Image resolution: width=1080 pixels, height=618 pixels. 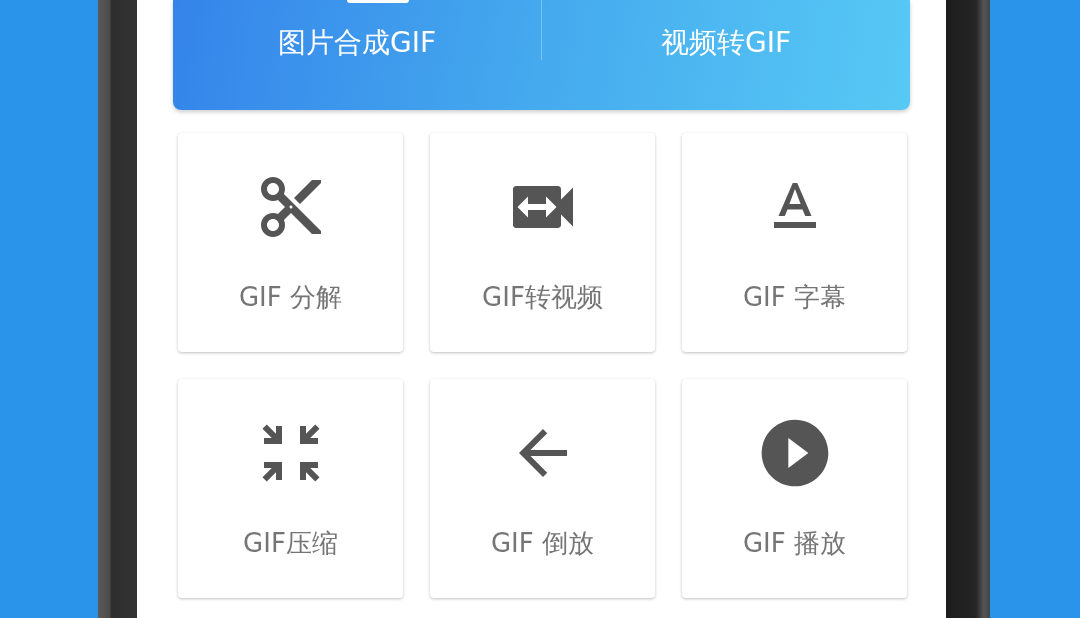 I want to click on mode-button: 图片合成GIF, so click(x=357, y=55).